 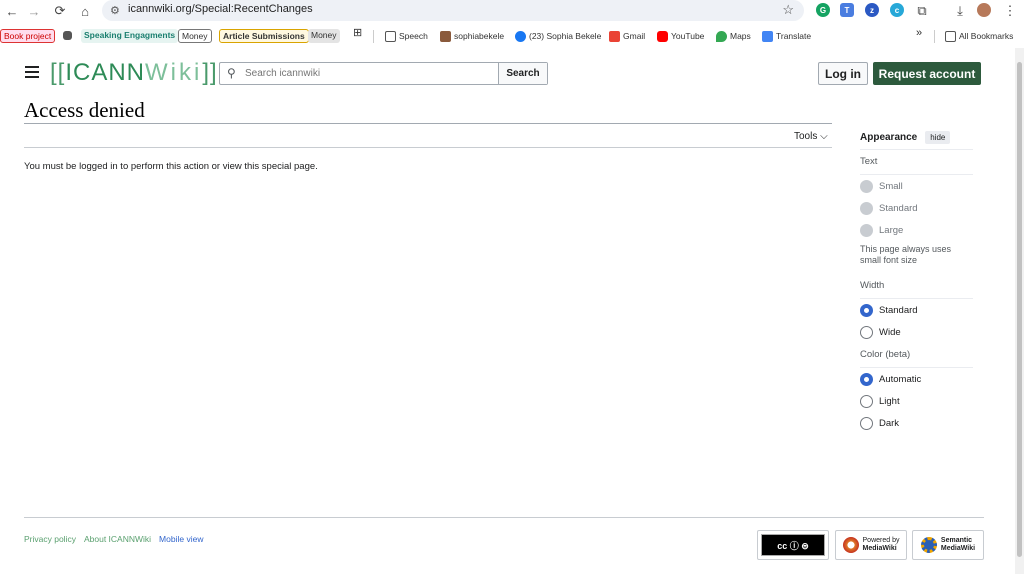 I want to click on bookmark-star-icon: ☆, so click(x=788, y=10).